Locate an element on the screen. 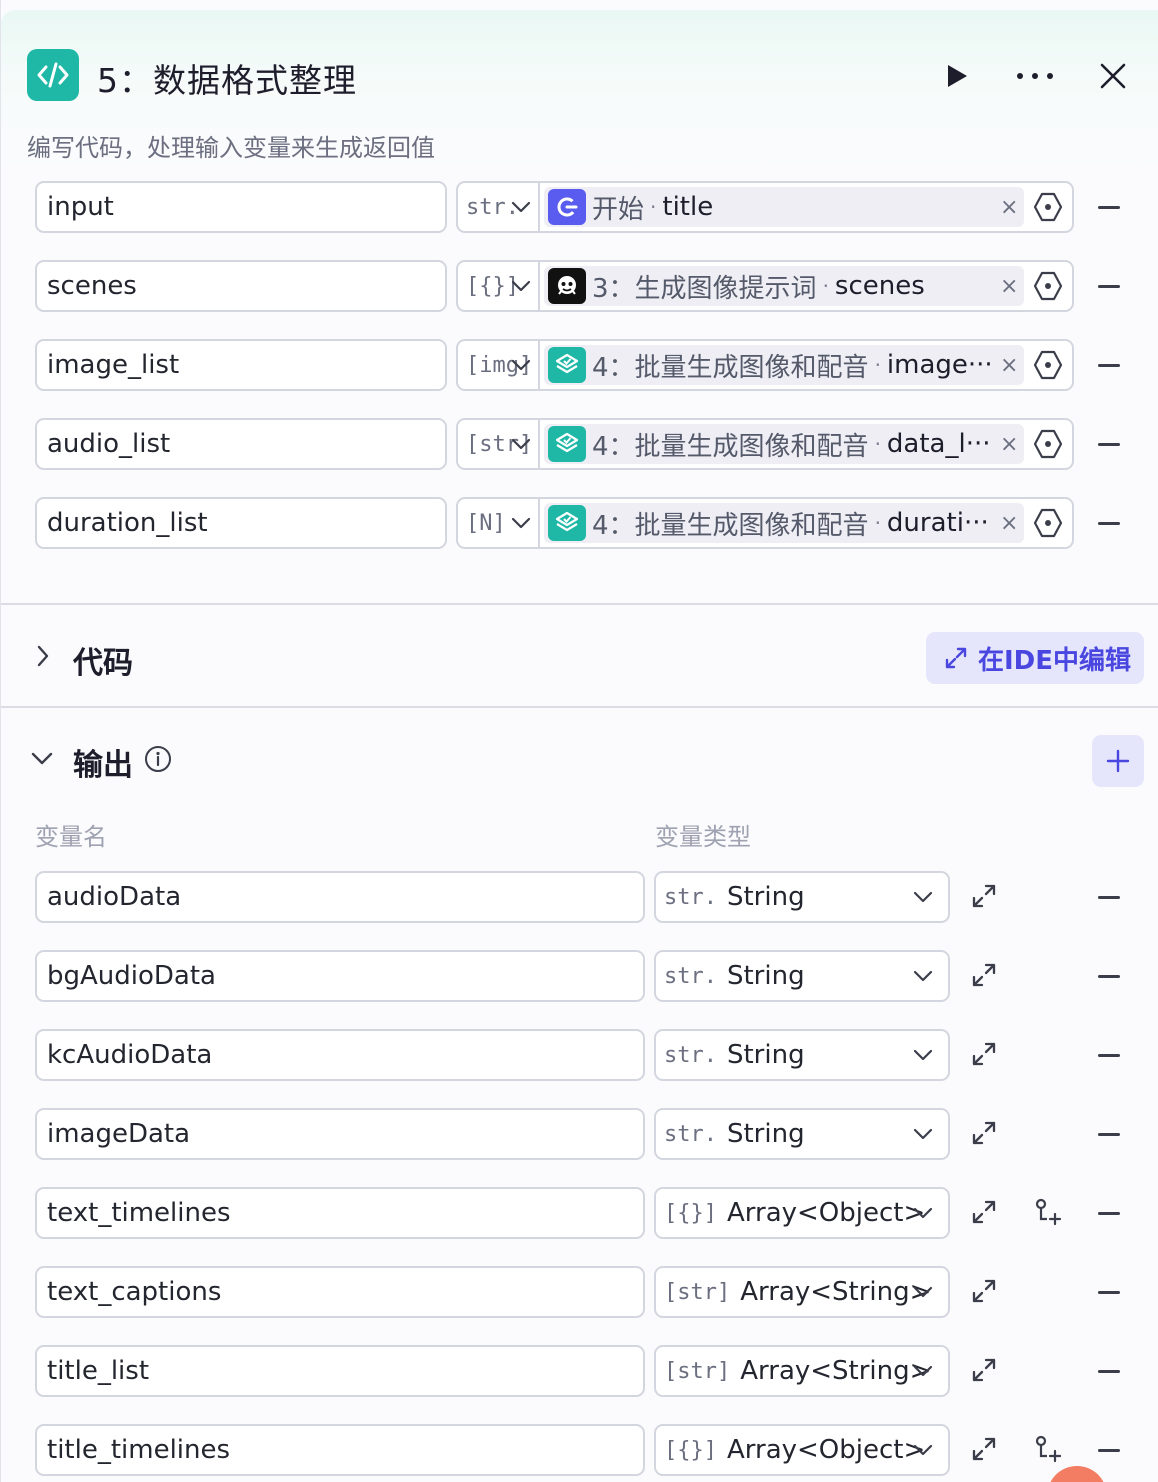 This screenshot has width=1158, height=1482. output-section-title: 输出 is located at coordinates (103, 762).